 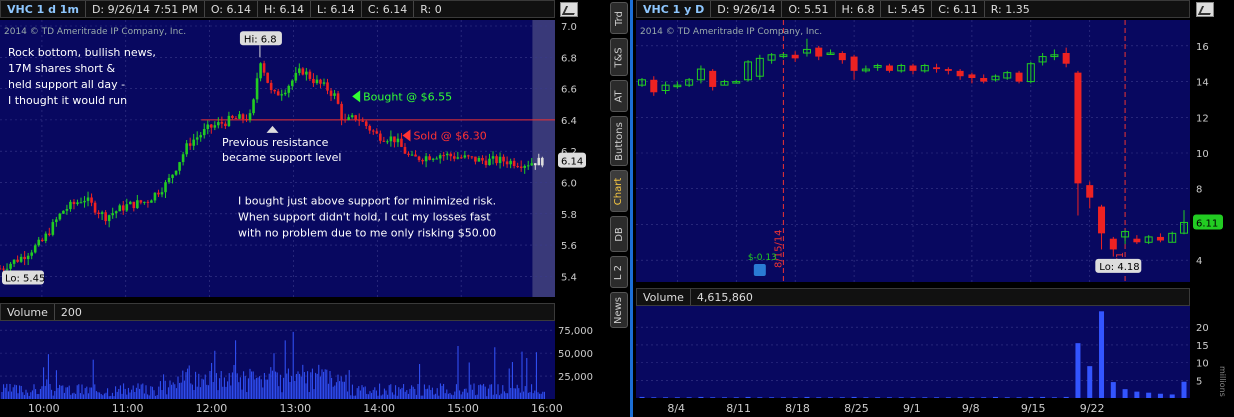 I want to click on right-date-tick: 9/22, so click(x=1092, y=408).